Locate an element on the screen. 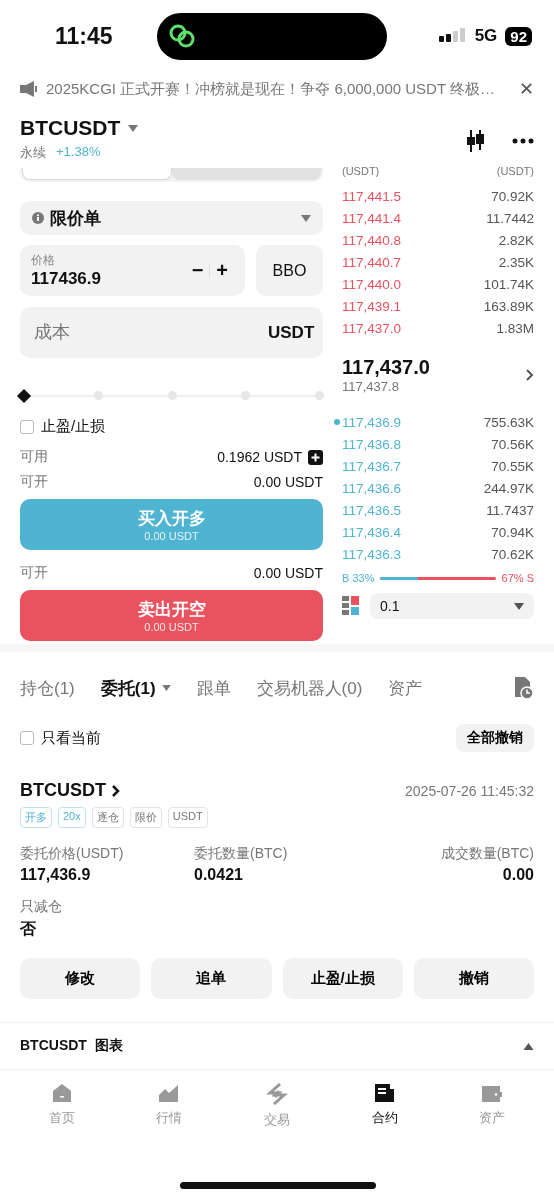 This screenshot has width=554, height=1200. order-type-select: 限价单 is located at coordinates (171, 218).